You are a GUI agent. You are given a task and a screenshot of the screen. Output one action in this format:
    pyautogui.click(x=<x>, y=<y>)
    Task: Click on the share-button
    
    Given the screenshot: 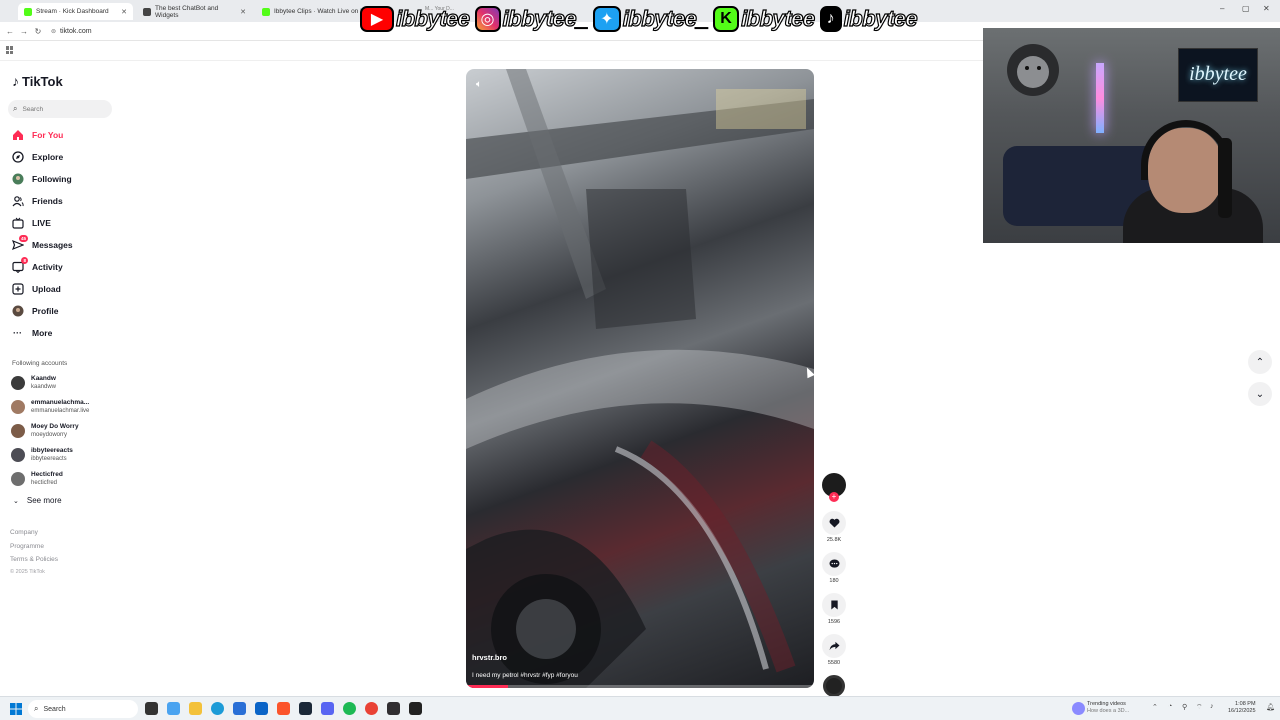 What is the action you would take?
    pyautogui.click(x=834, y=646)
    